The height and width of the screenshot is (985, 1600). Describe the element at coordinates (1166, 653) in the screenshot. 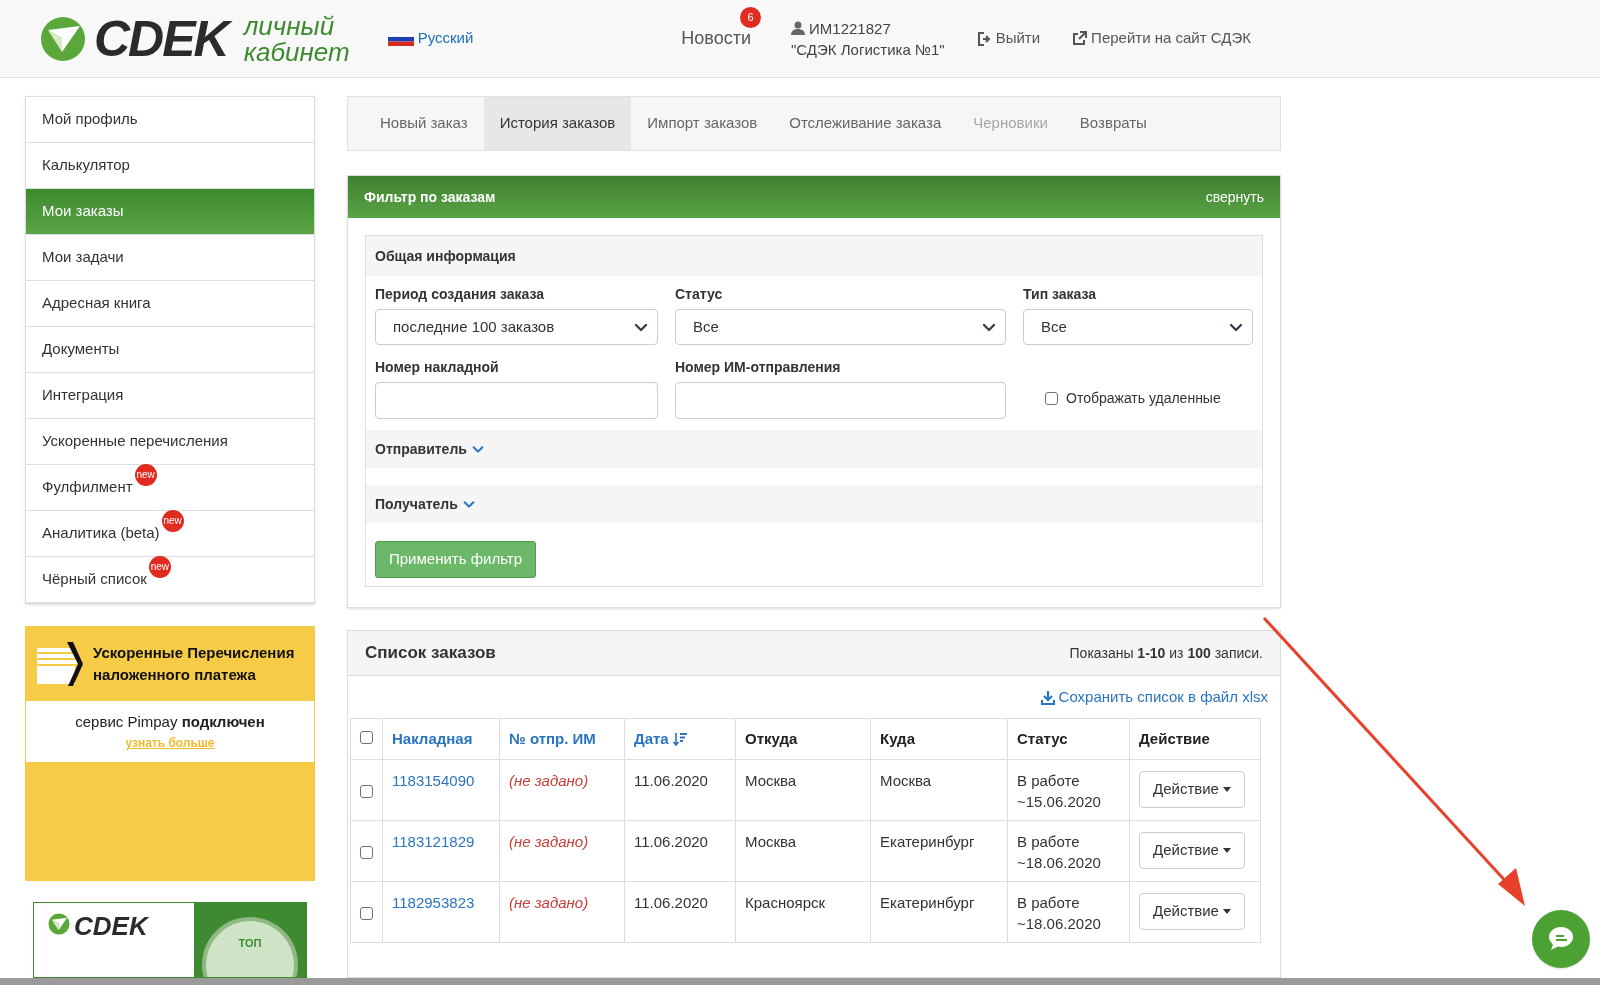

I see `records-summary: Показаны 1-10 из 100 записи.` at that location.